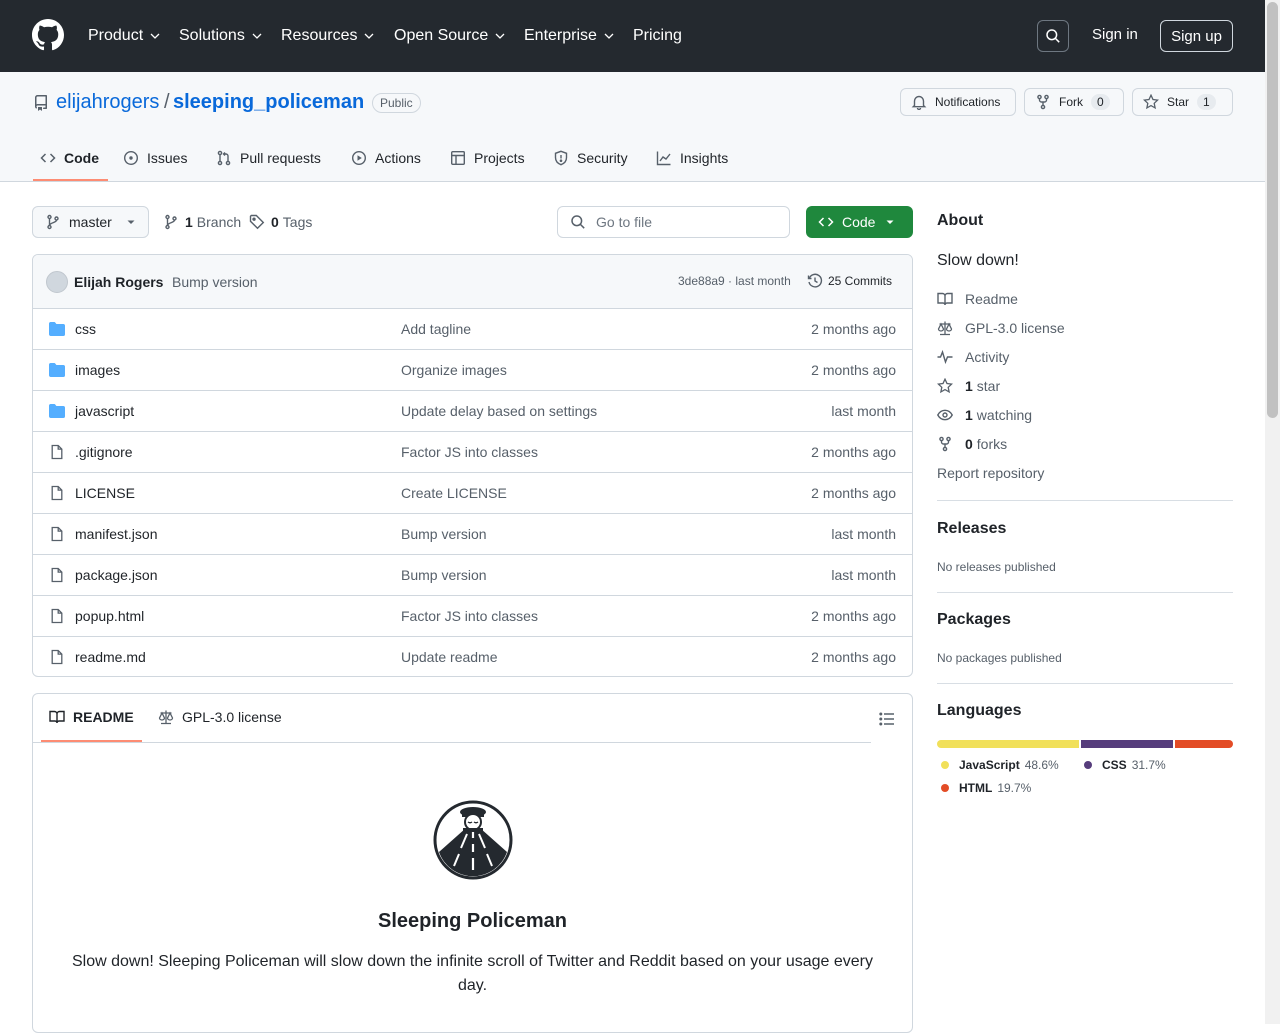 The width and height of the screenshot is (1280, 1033). I want to click on tab-insights: Insights, so click(692, 158).